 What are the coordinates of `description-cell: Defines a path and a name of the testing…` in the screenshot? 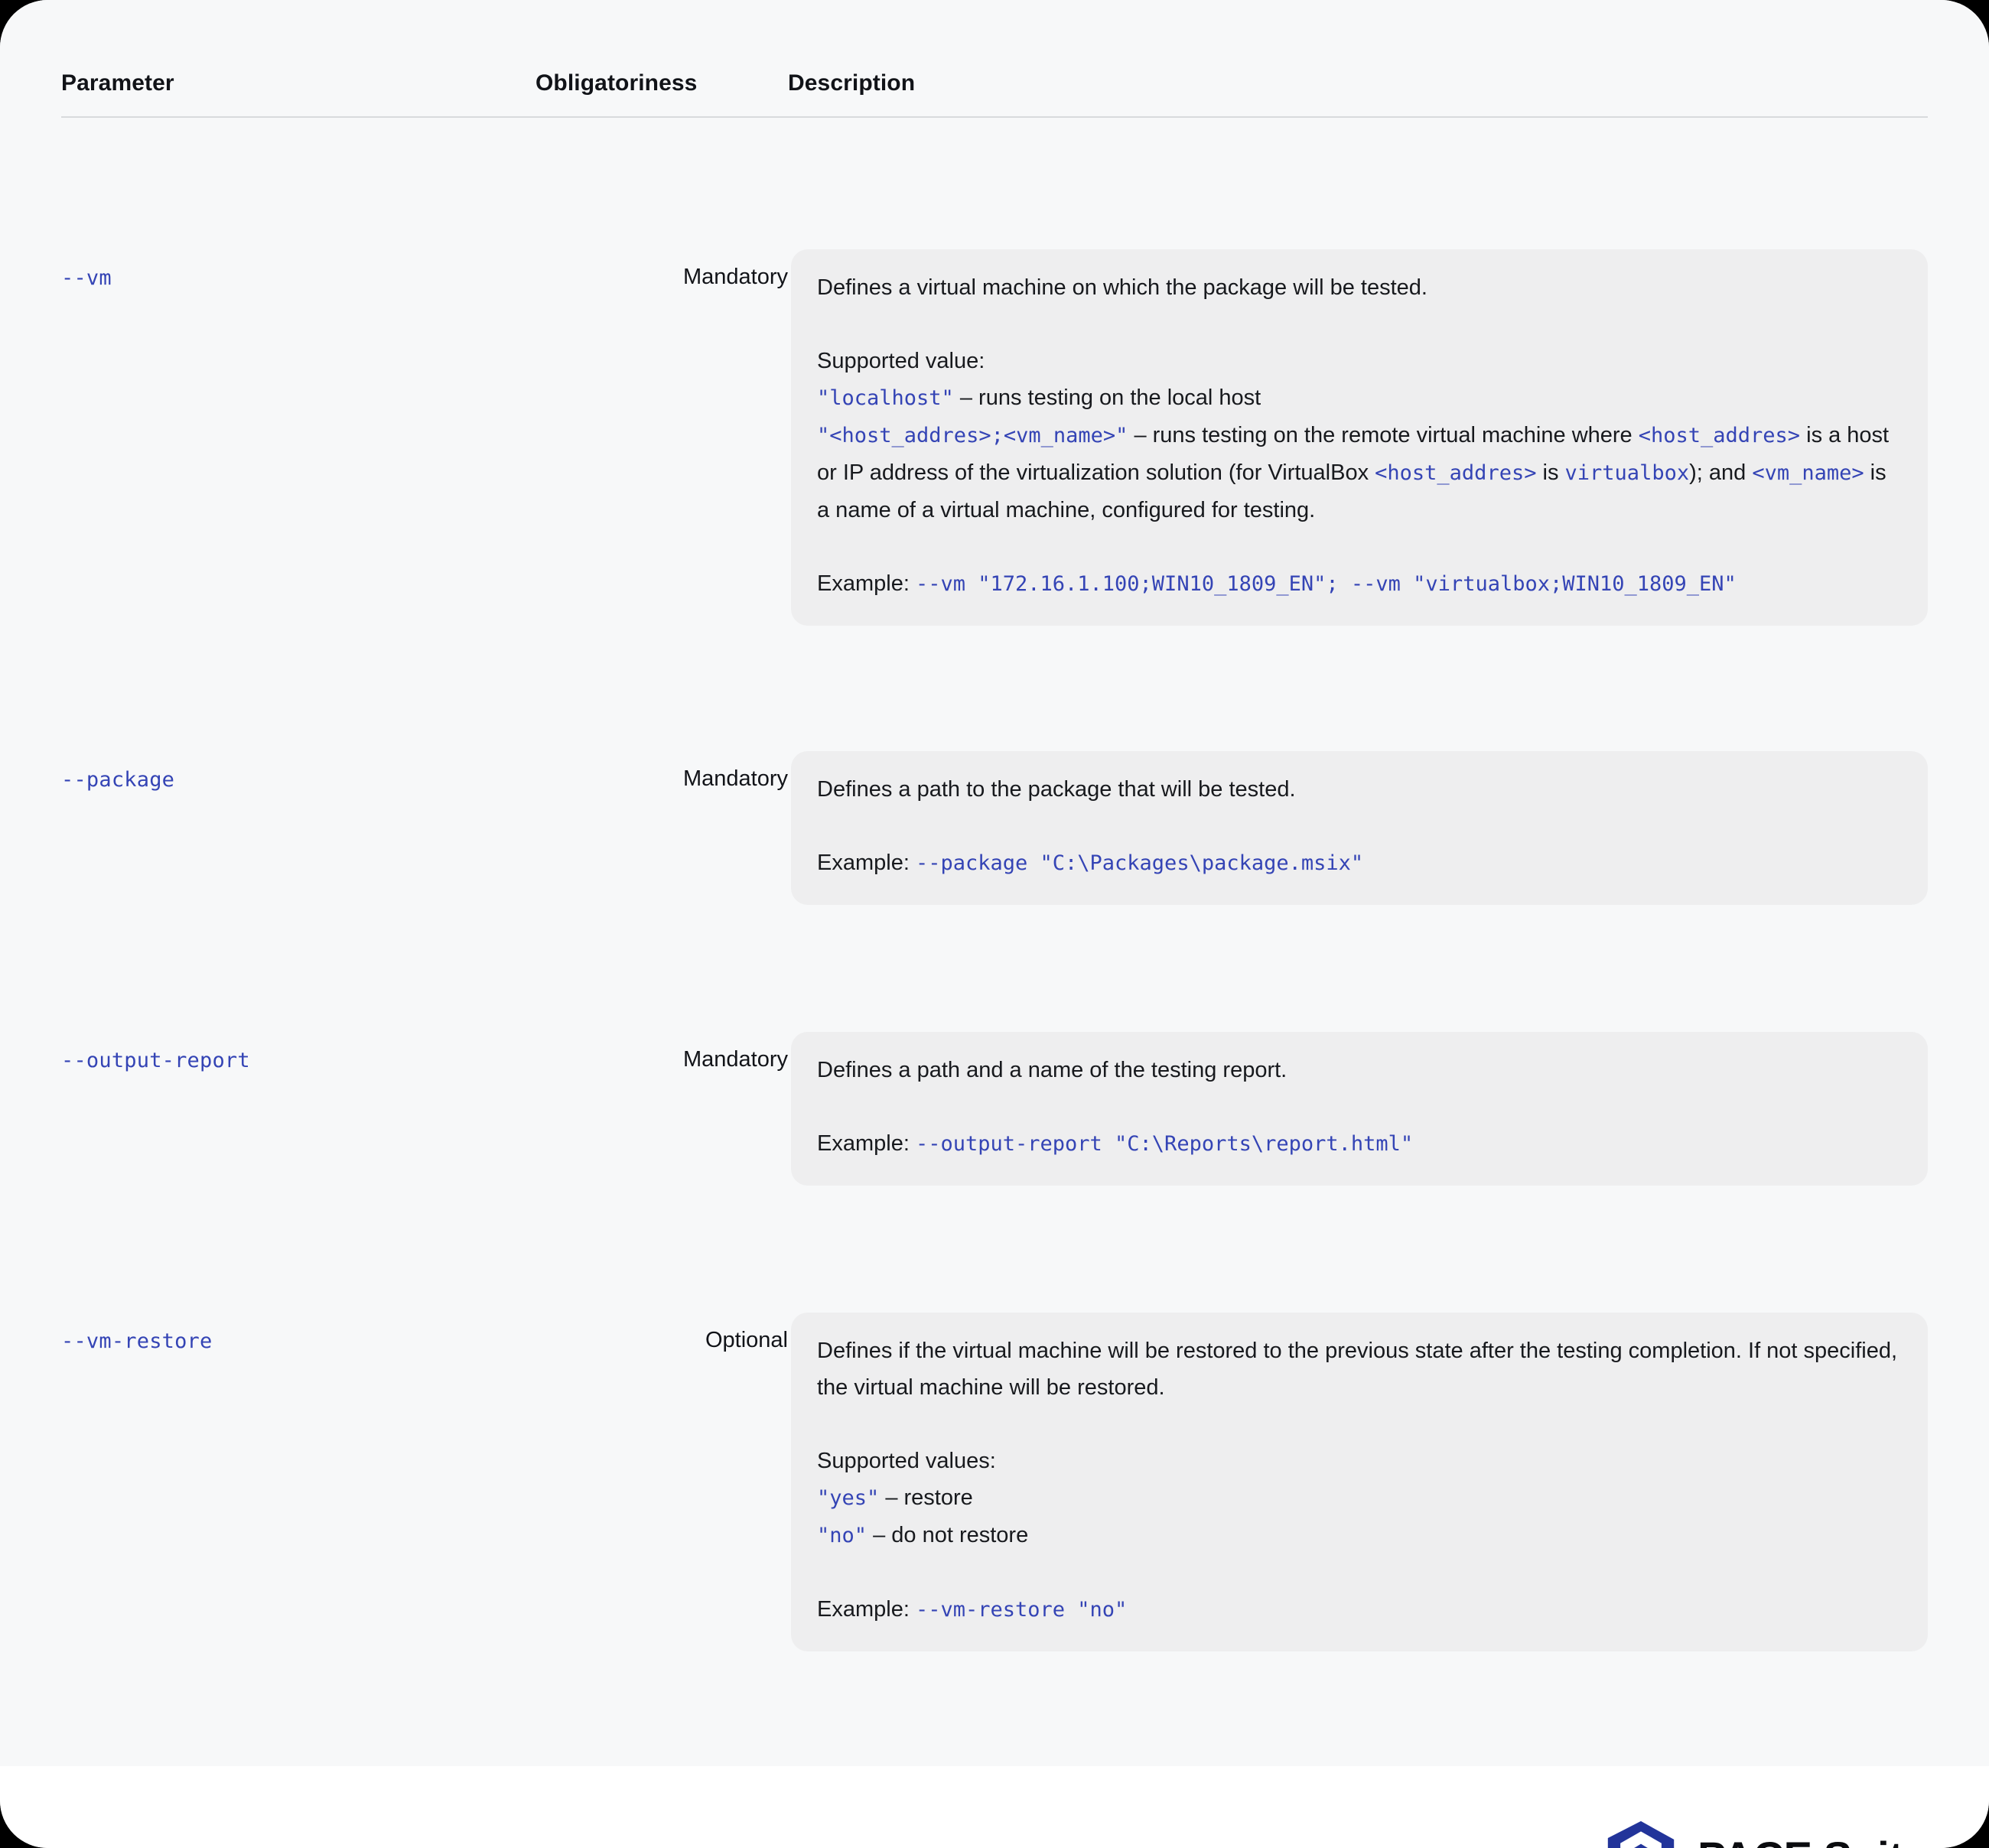 It's located at (1359, 1109).